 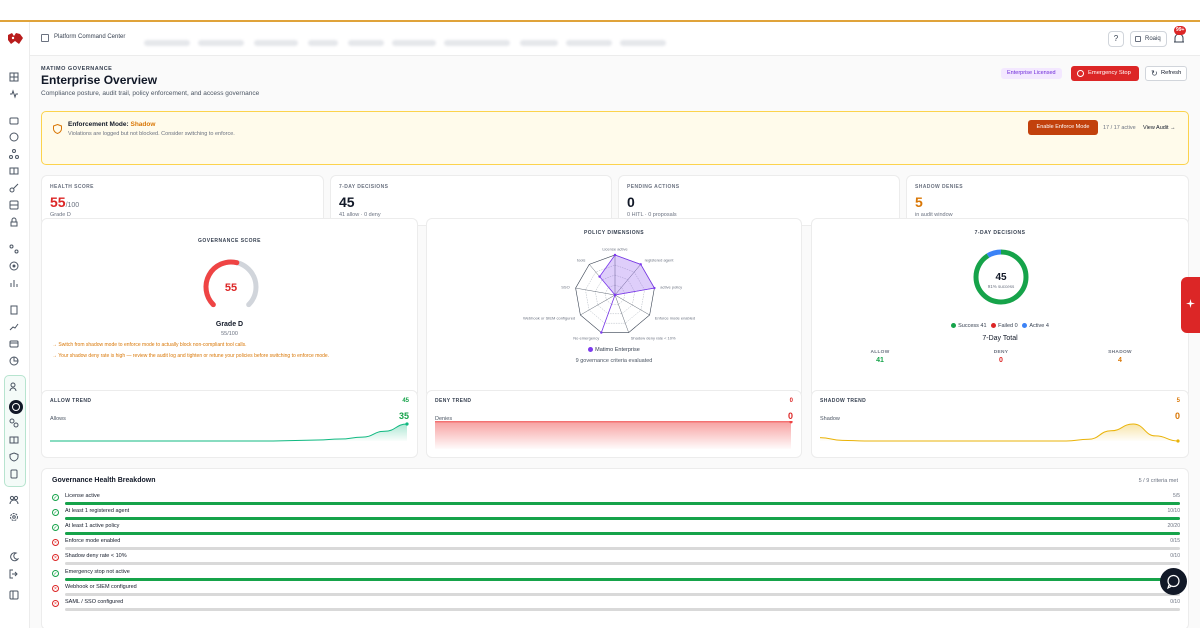 What do you see at coordinates (616, 576) in the screenshot?
I see `breakdown-row: ✓ Emergency stop not active` at bounding box center [616, 576].